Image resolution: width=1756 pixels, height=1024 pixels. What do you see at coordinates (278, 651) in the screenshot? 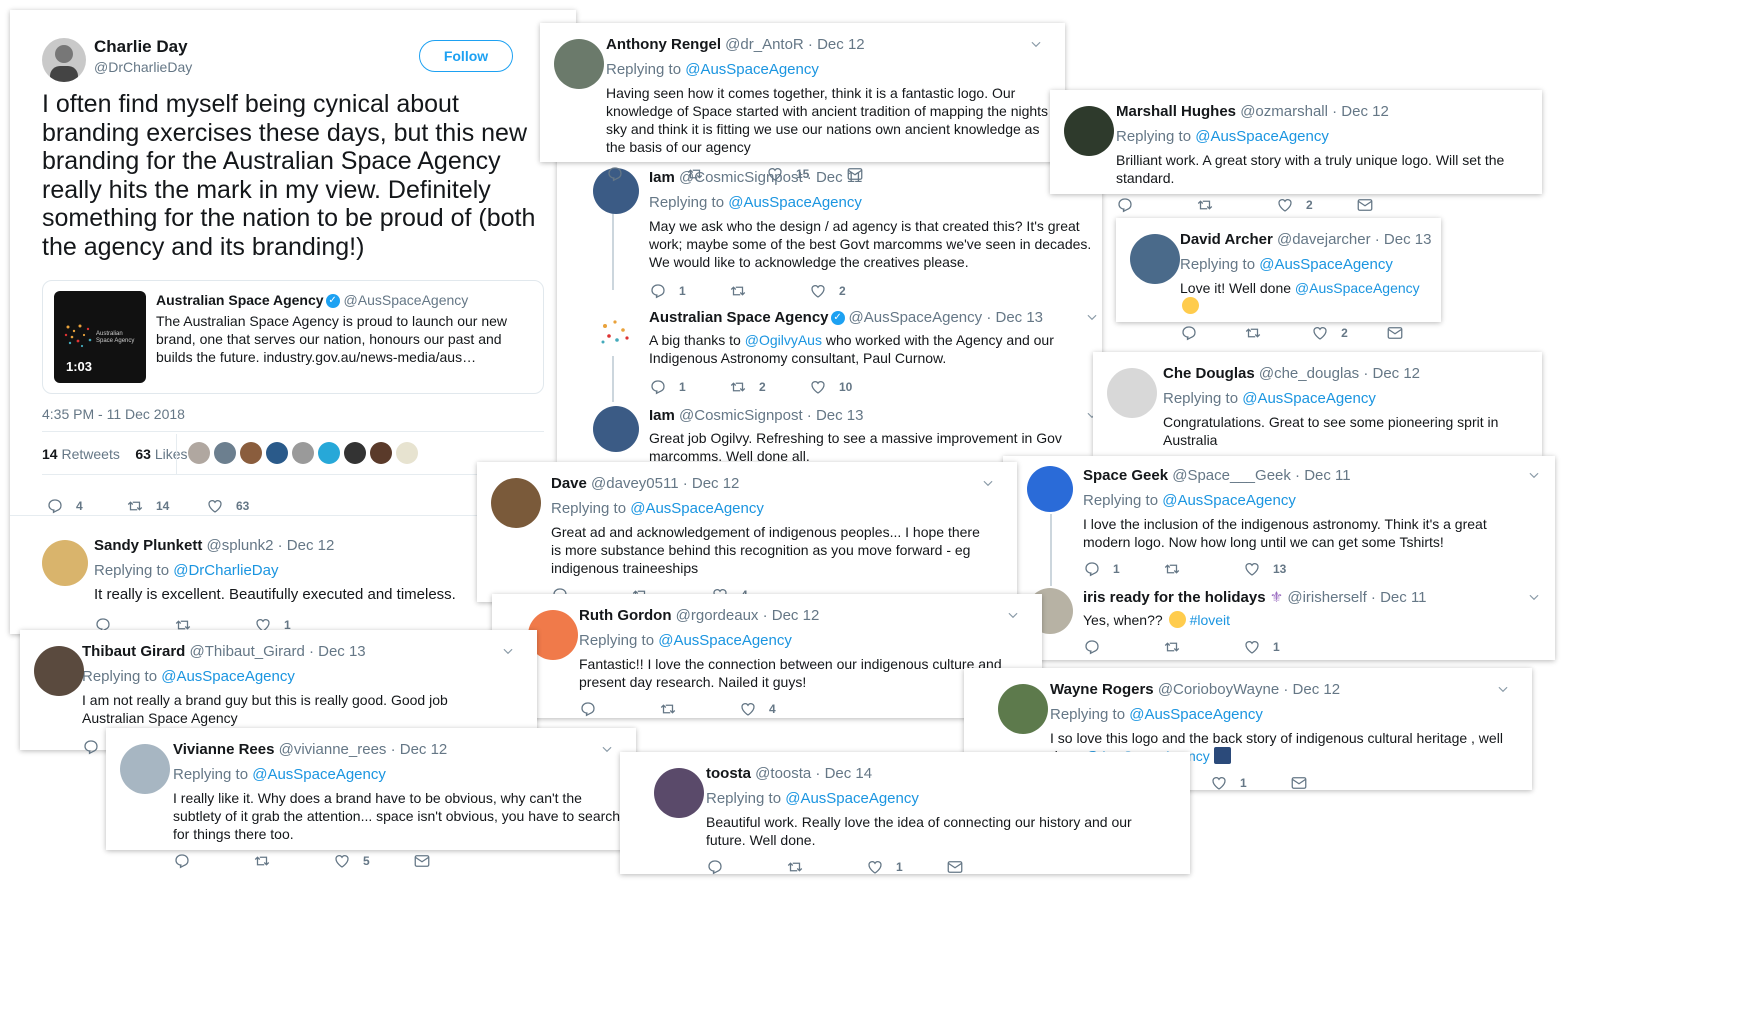
I see `author-meta: @Thibaut_Girard · Dec 13` at bounding box center [278, 651].